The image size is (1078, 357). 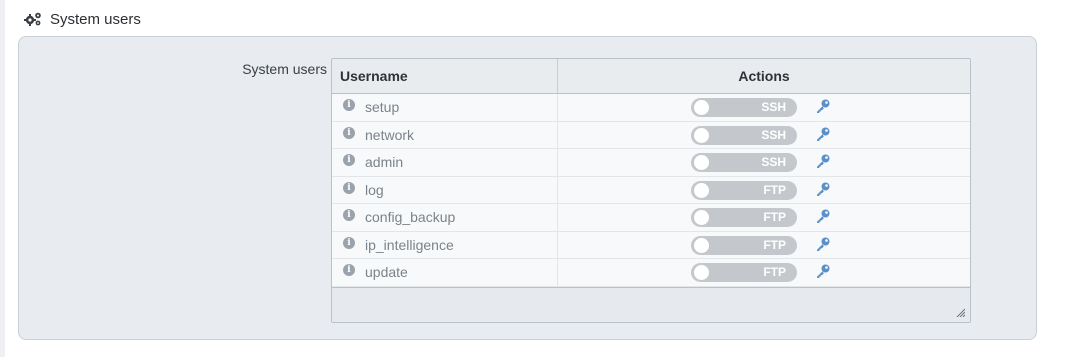 What do you see at coordinates (445, 76) in the screenshot?
I see `column-header-username: Username` at bounding box center [445, 76].